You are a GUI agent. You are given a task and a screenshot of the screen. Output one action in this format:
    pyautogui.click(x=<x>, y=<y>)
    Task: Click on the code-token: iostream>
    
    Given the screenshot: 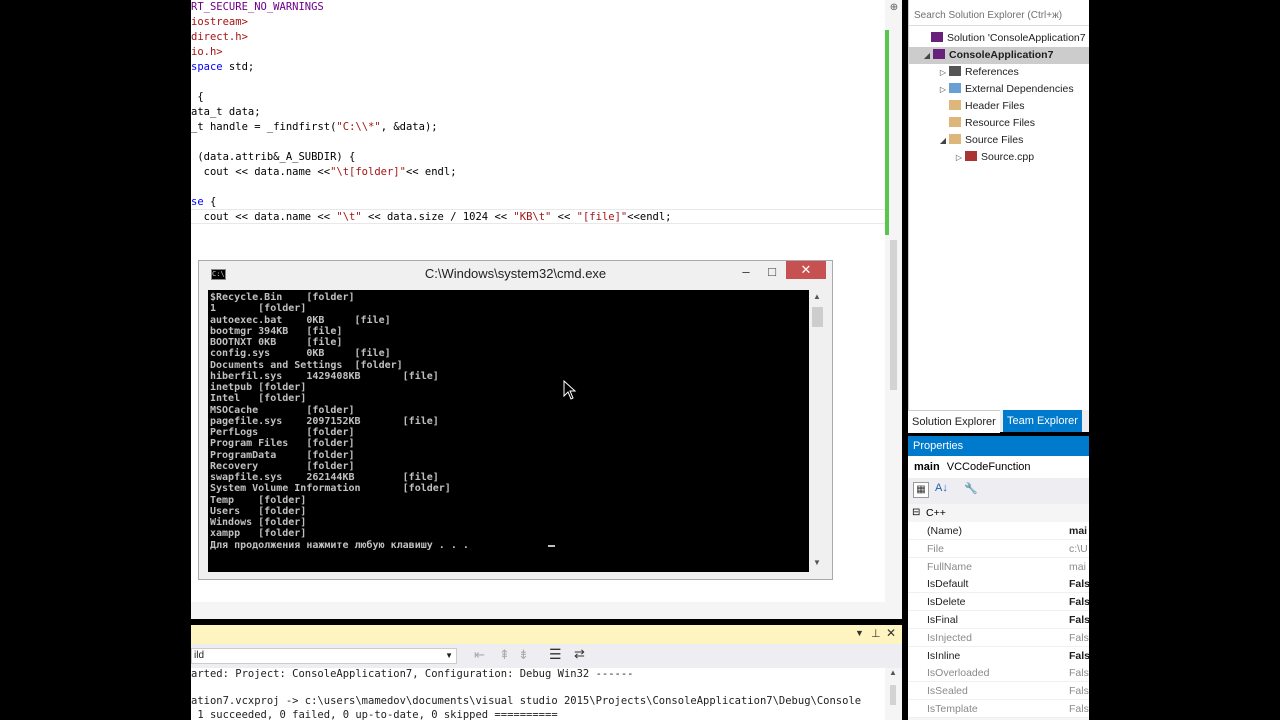 What is the action you would take?
    pyautogui.click(x=219, y=22)
    